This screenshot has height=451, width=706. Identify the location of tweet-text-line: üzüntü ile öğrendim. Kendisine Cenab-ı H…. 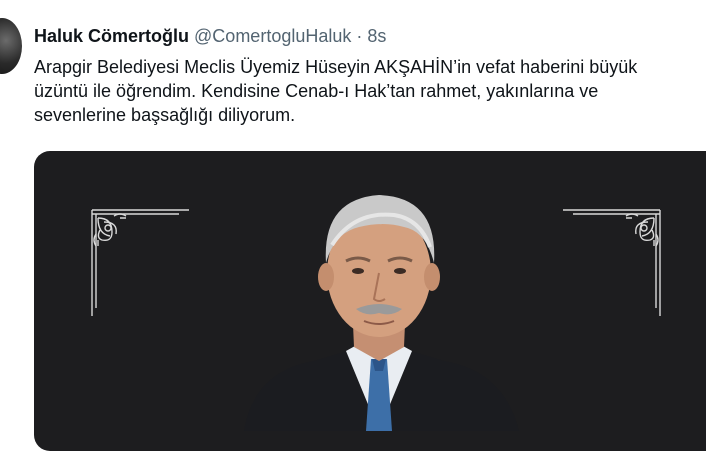
(316, 91).